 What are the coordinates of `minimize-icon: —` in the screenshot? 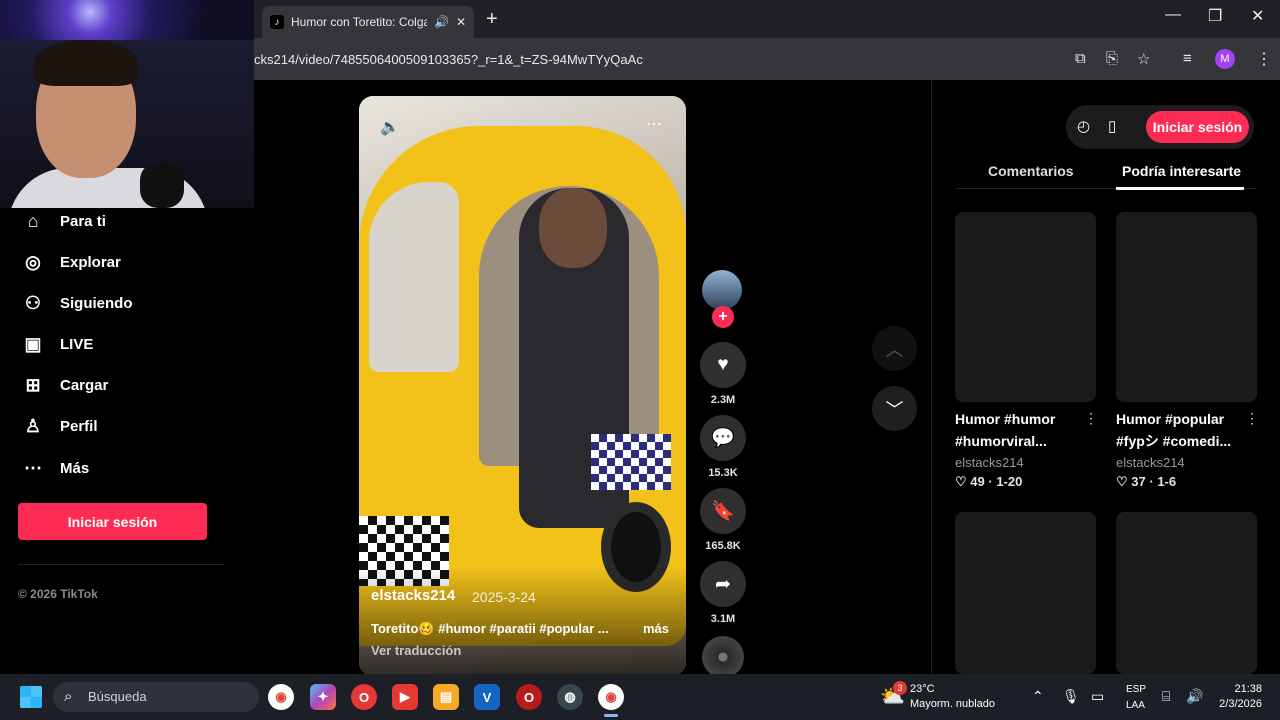 It's located at (1173, 15).